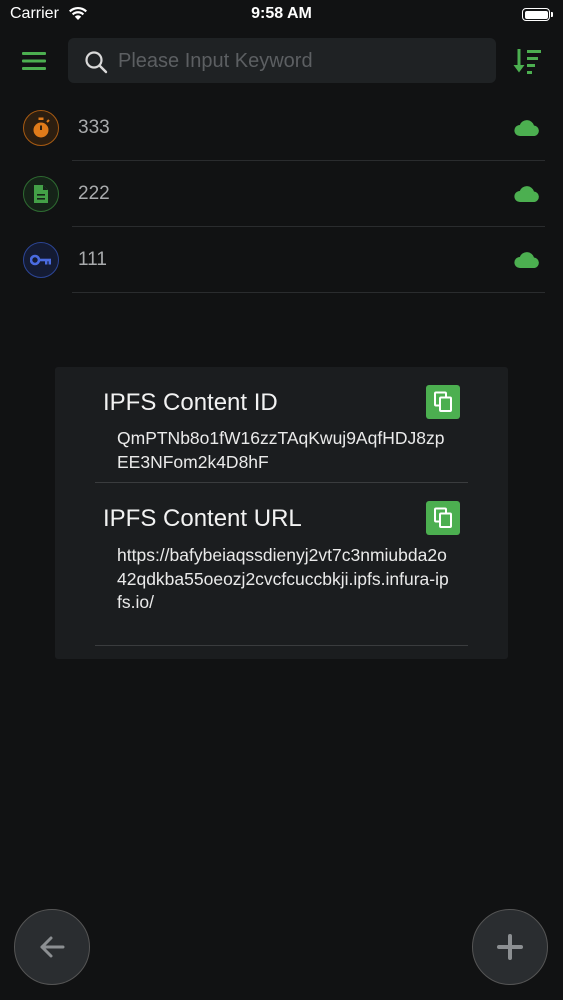 The width and height of the screenshot is (563, 1000). What do you see at coordinates (94, 127) in the screenshot?
I see `item-label: 333` at bounding box center [94, 127].